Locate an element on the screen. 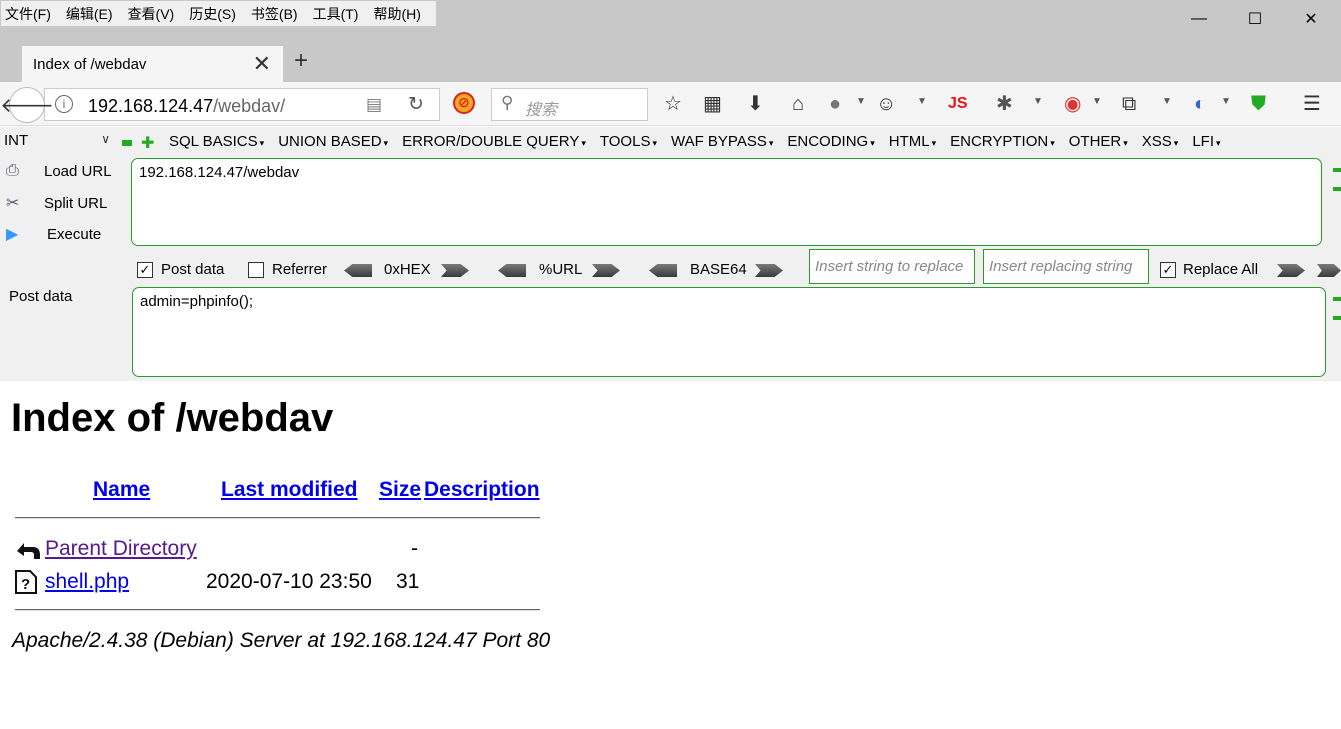 The height and width of the screenshot is (729, 1341). tab-title: Index of /webdav is located at coordinates (90, 64).